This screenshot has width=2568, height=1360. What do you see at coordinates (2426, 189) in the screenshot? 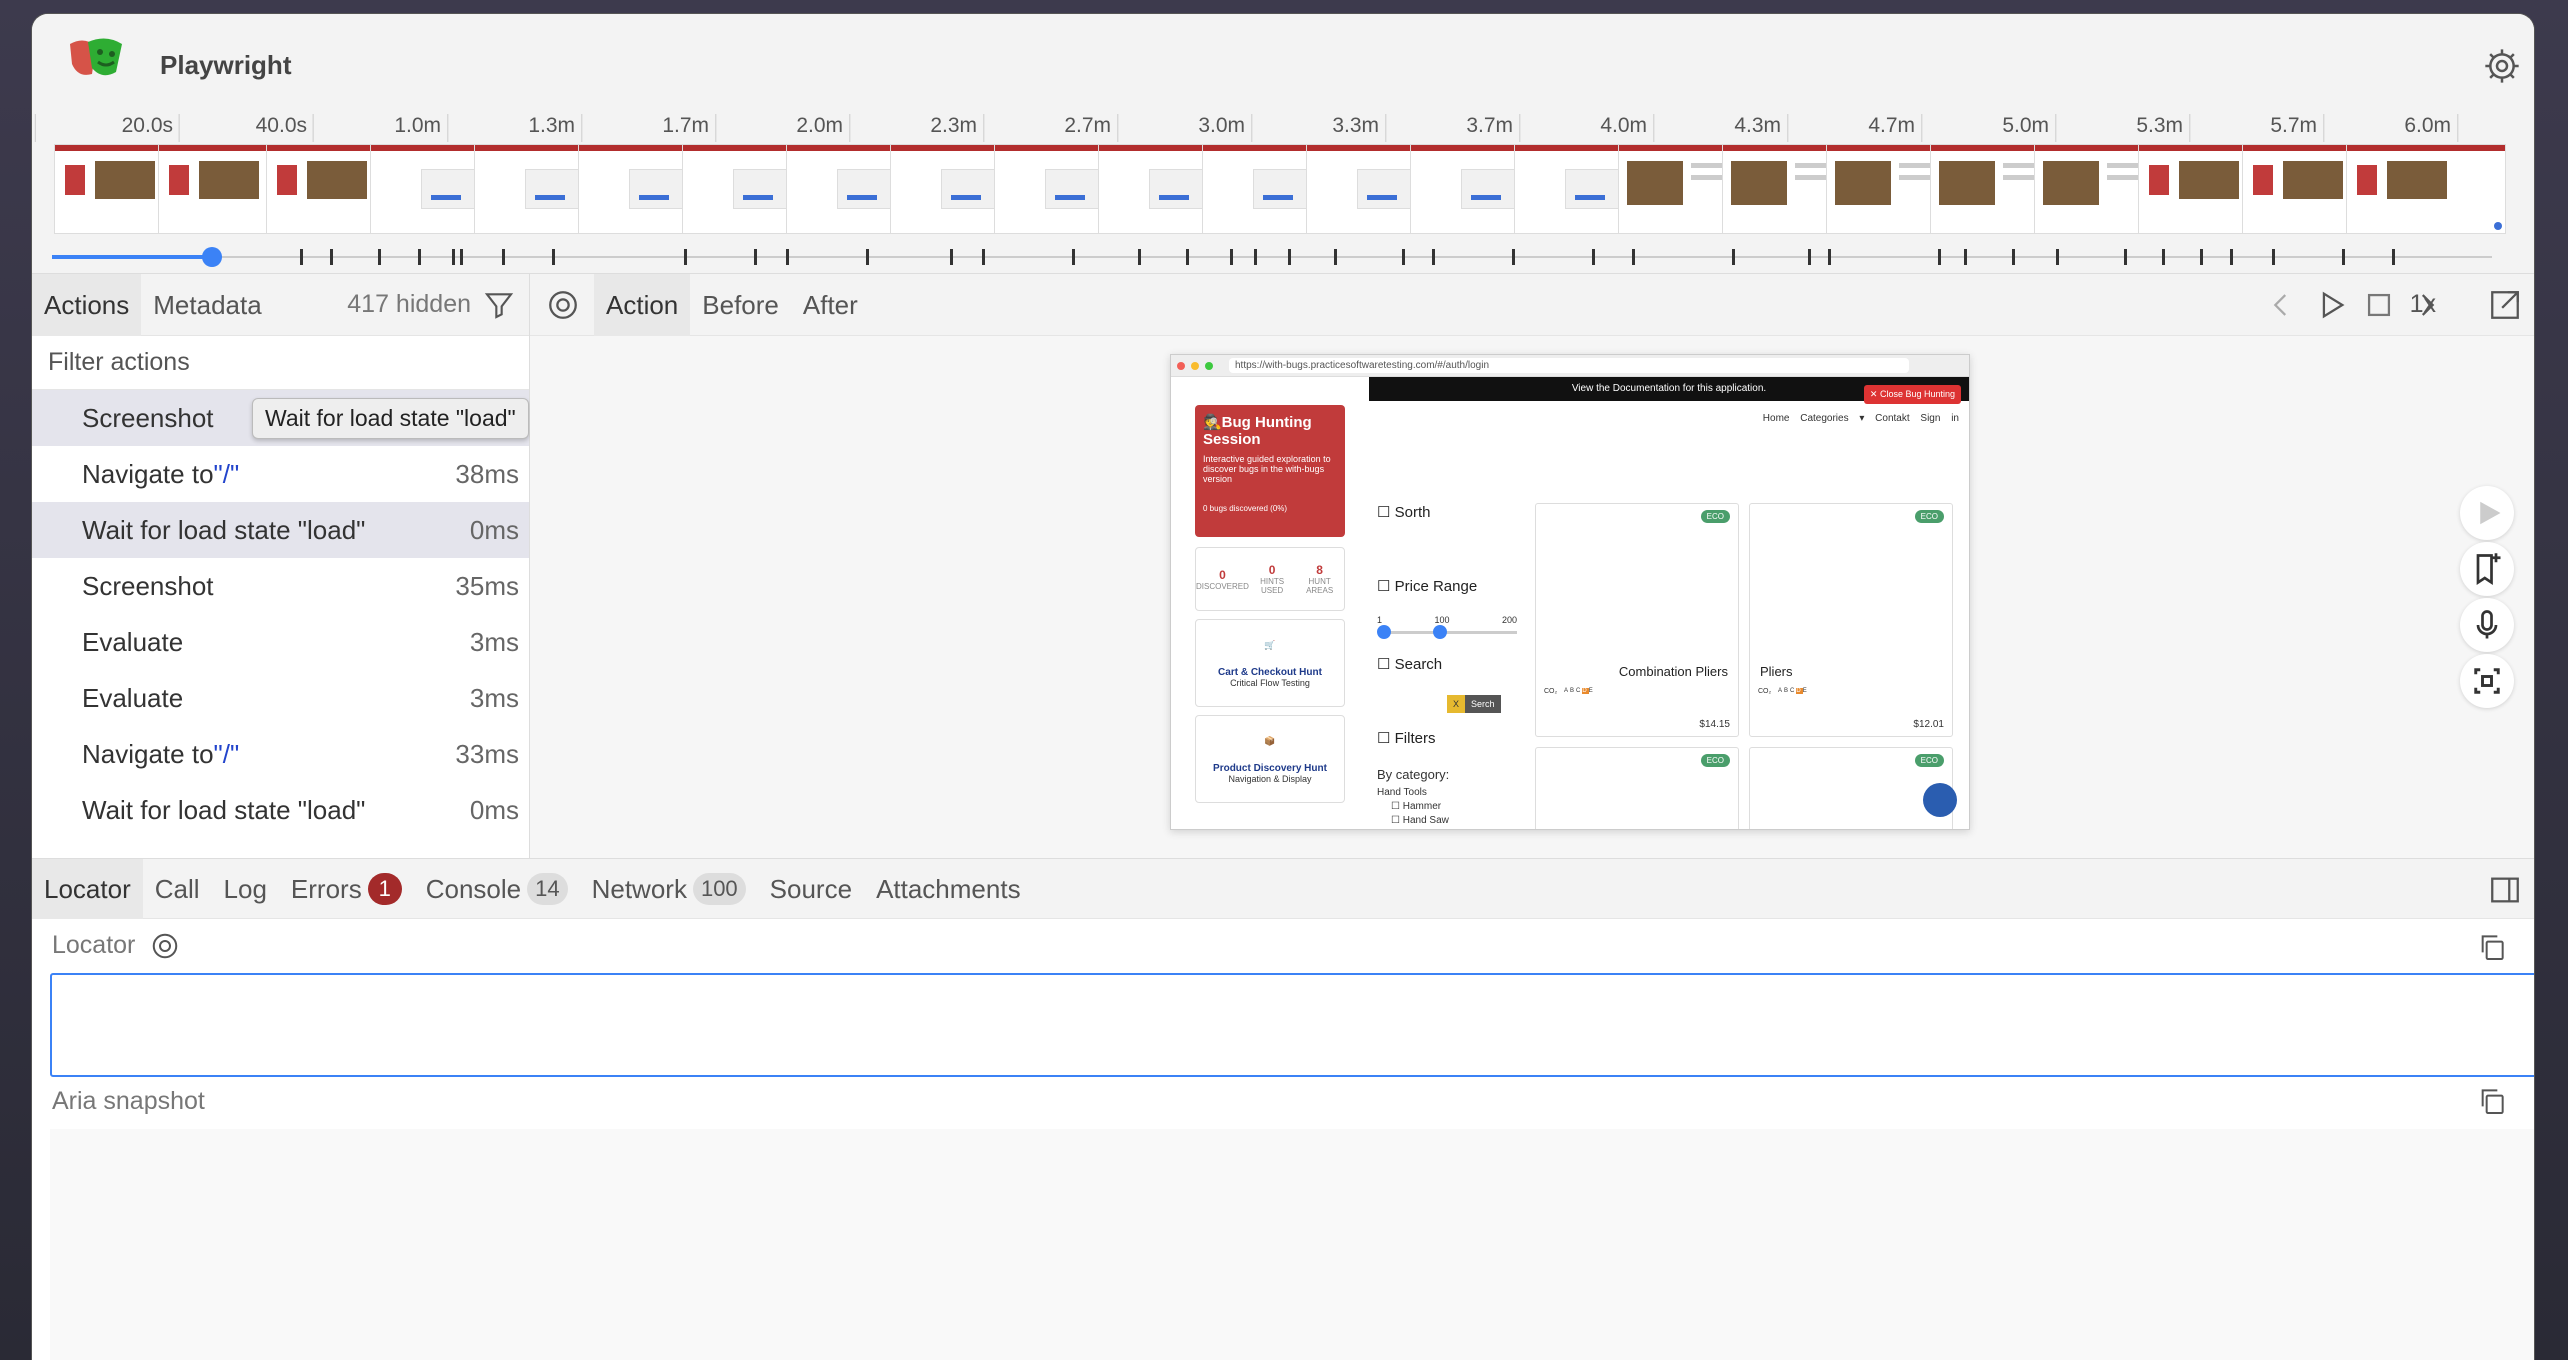
I see `timeline-thumbnail` at bounding box center [2426, 189].